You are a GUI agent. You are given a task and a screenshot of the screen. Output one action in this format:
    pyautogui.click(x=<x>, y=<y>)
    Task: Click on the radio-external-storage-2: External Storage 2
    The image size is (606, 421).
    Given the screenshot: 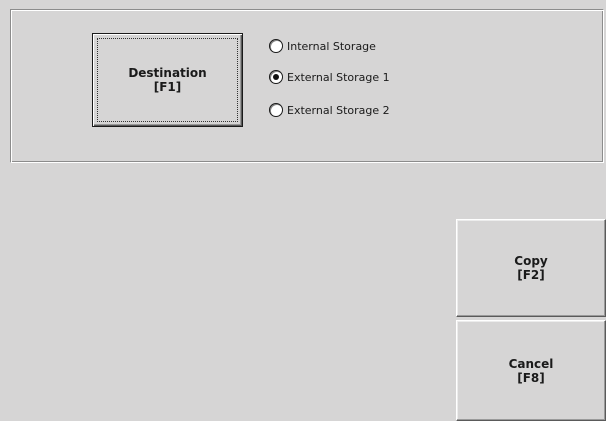 What is the action you would take?
    pyautogui.click(x=329, y=110)
    